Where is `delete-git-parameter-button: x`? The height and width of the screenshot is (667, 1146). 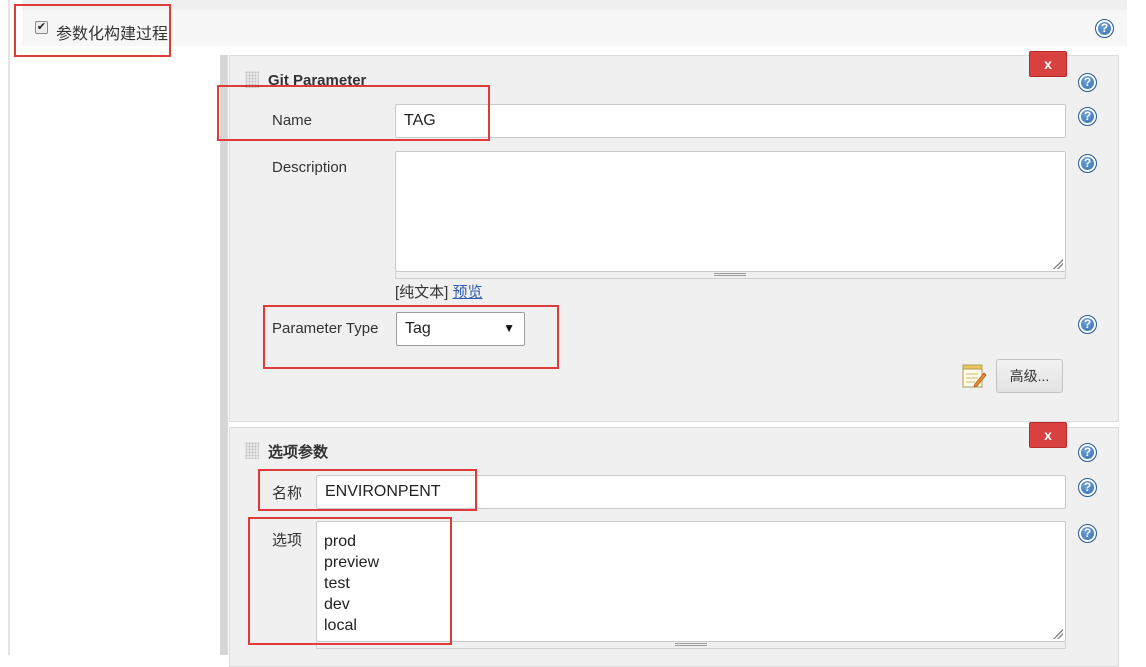
delete-git-parameter-button: x is located at coordinates (1048, 64).